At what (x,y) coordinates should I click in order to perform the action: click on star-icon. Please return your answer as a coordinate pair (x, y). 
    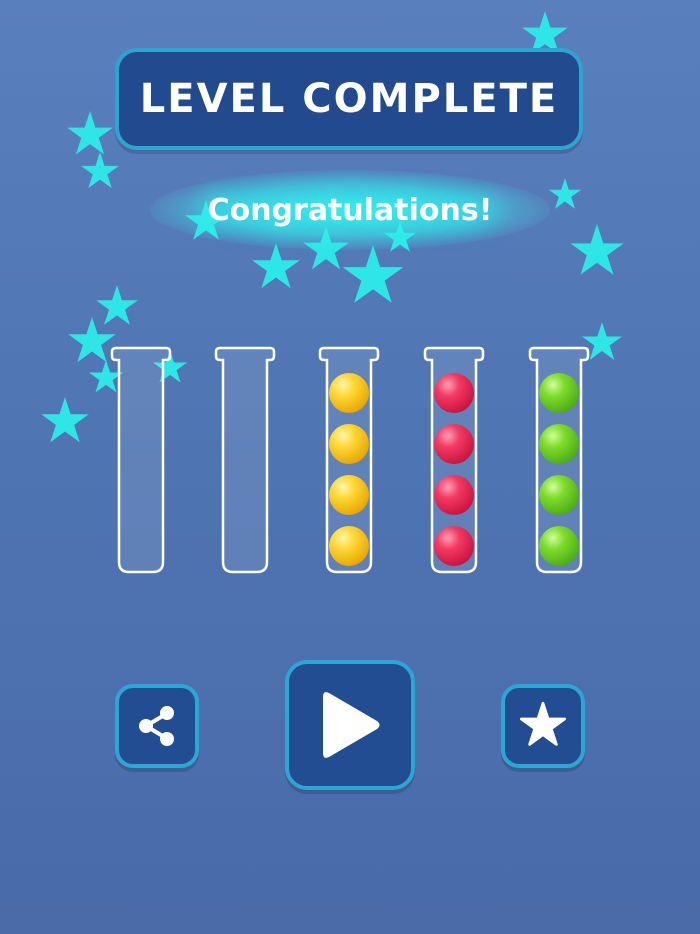
    Looking at the image, I should click on (543, 723).